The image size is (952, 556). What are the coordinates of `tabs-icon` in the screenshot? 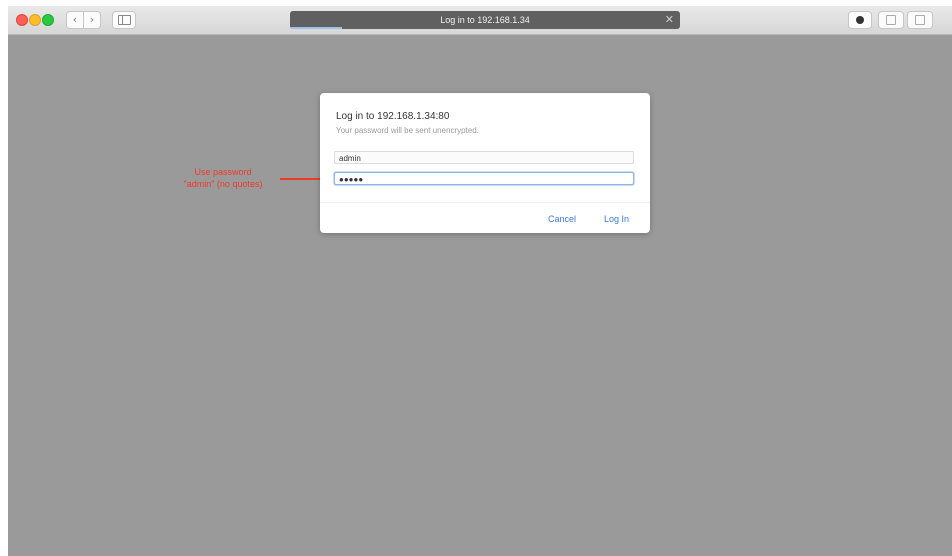 It's located at (920, 20).